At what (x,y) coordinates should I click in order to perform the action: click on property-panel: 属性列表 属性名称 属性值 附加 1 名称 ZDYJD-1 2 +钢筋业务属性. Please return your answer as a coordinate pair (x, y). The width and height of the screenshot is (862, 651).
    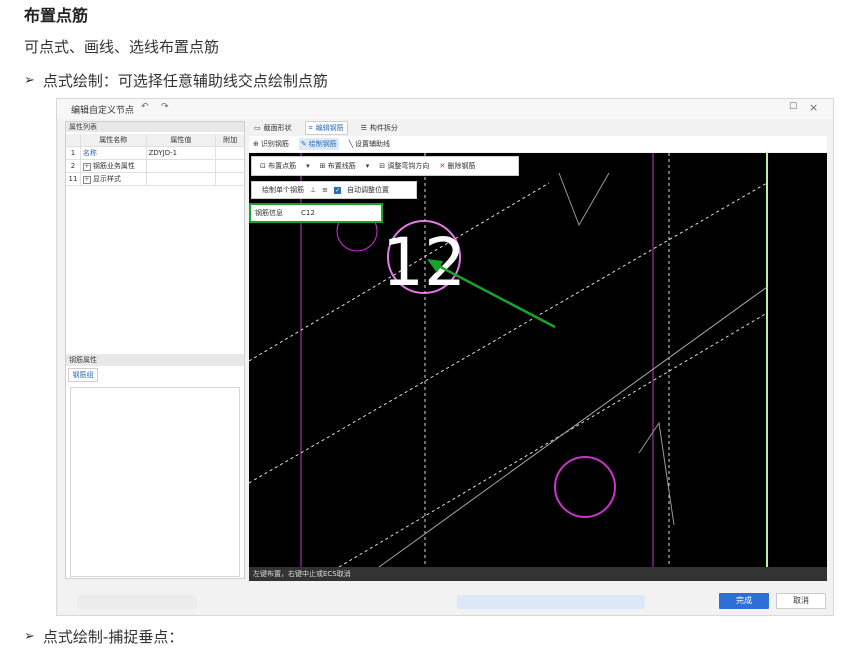
    Looking at the image, I should click on (155, 350).